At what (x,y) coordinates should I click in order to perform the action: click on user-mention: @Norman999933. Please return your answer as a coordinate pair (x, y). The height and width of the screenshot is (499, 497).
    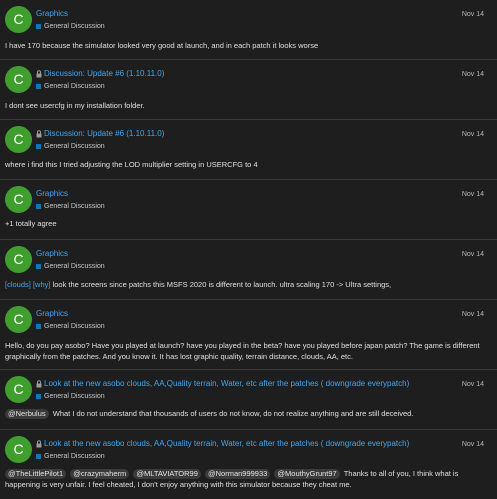
    Looking at the image, I should click on (238, 474).